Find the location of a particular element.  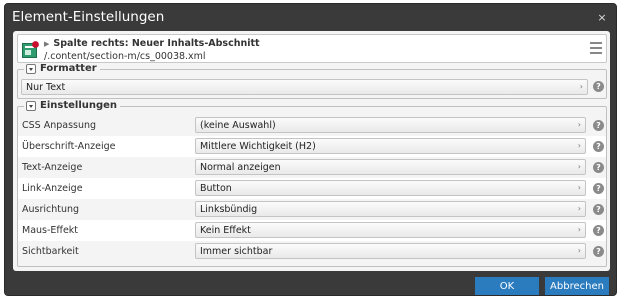

setting-select: (keine Auswahl) › is located at coordinates (390, 125).